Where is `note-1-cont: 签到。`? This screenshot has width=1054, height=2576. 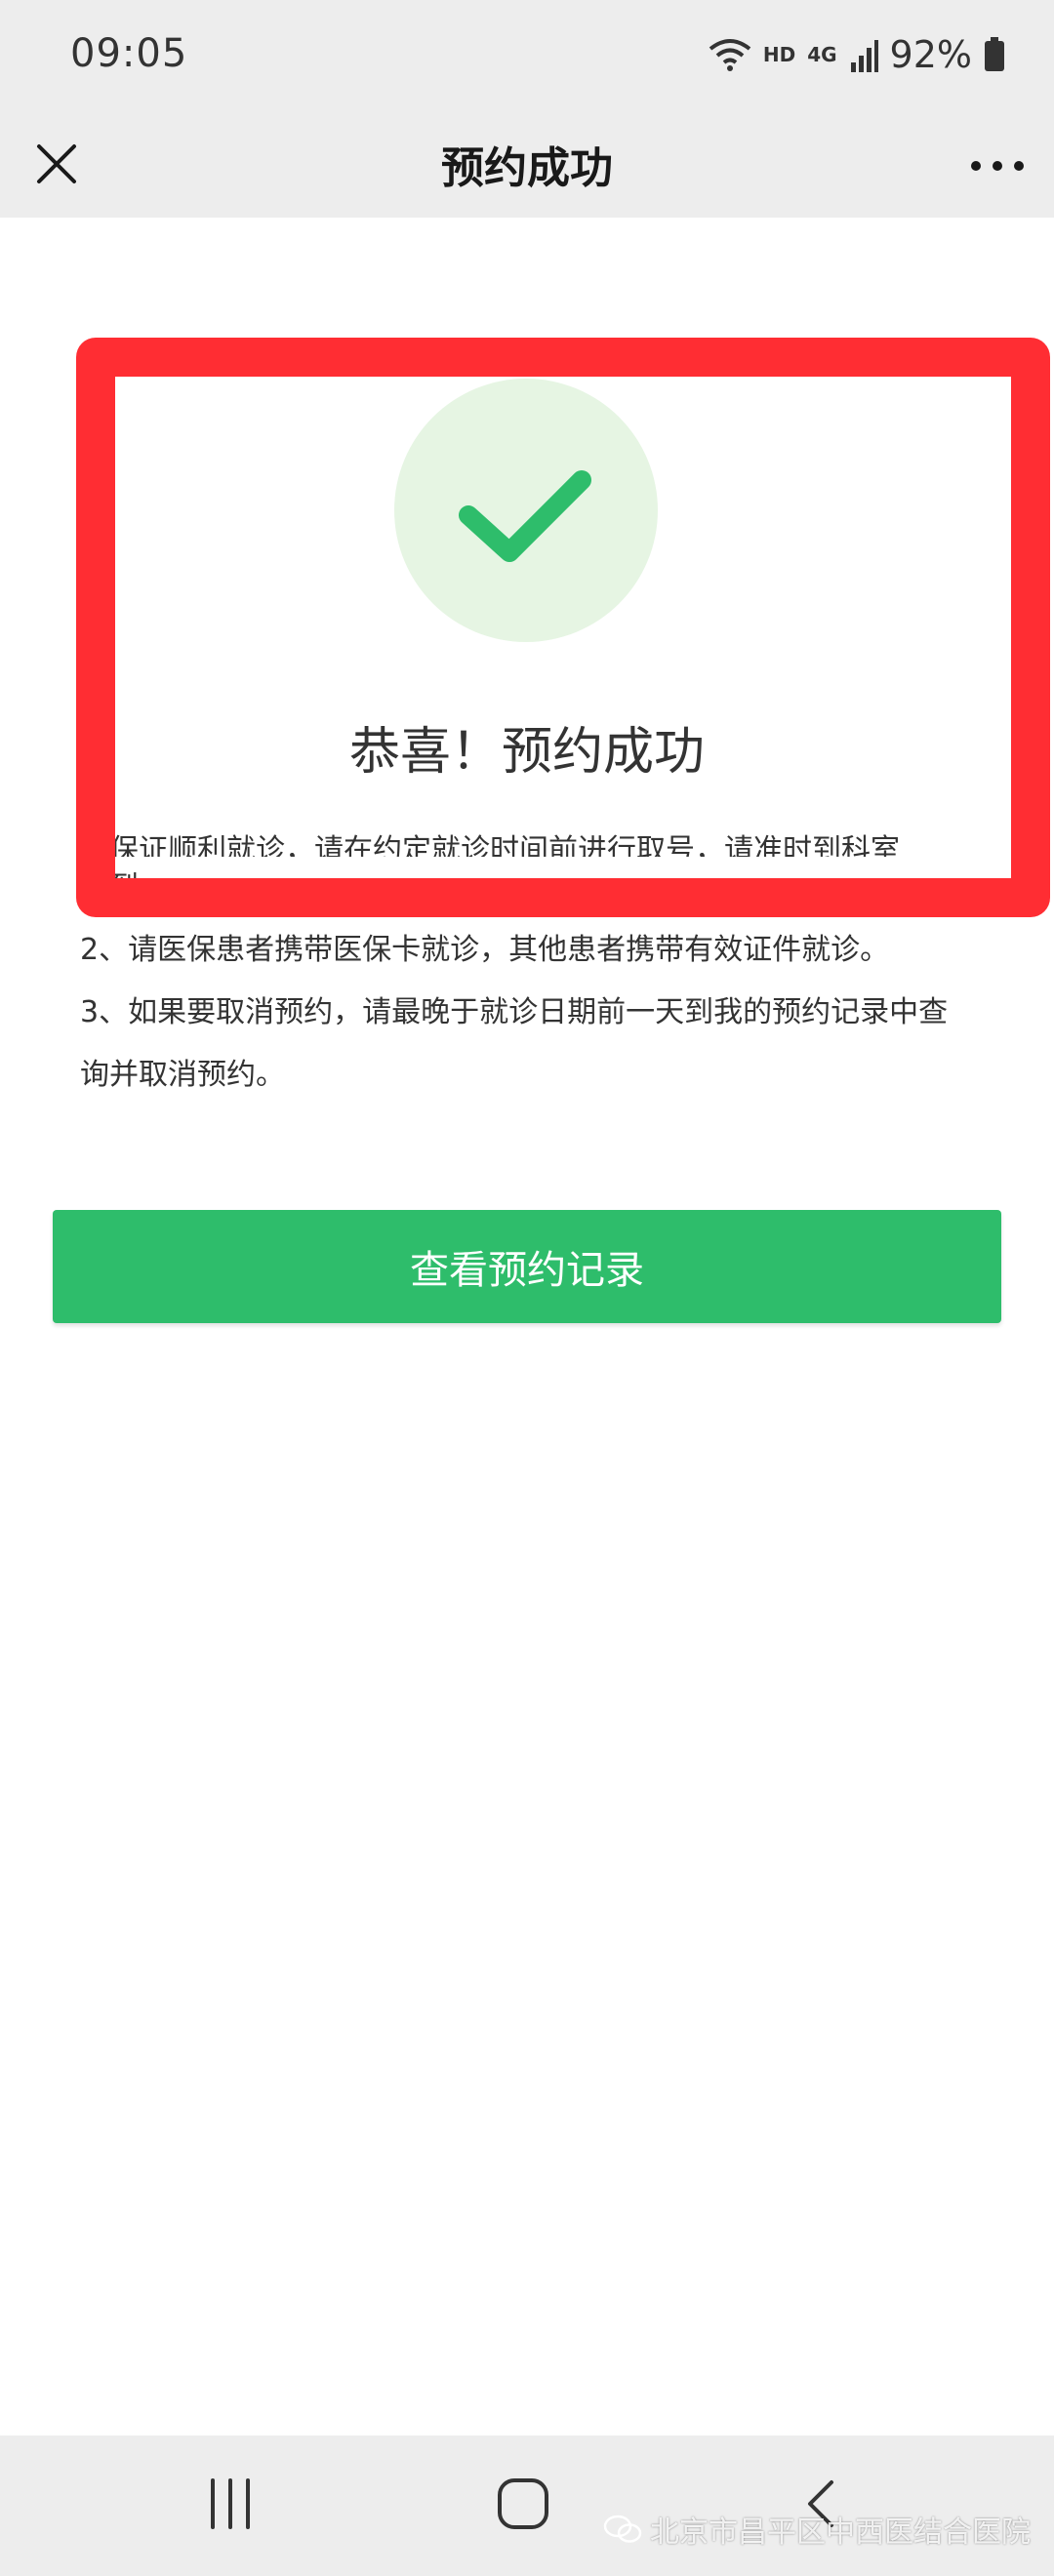 note-1-cont: 签到。 is located at coordinates (124, 887).